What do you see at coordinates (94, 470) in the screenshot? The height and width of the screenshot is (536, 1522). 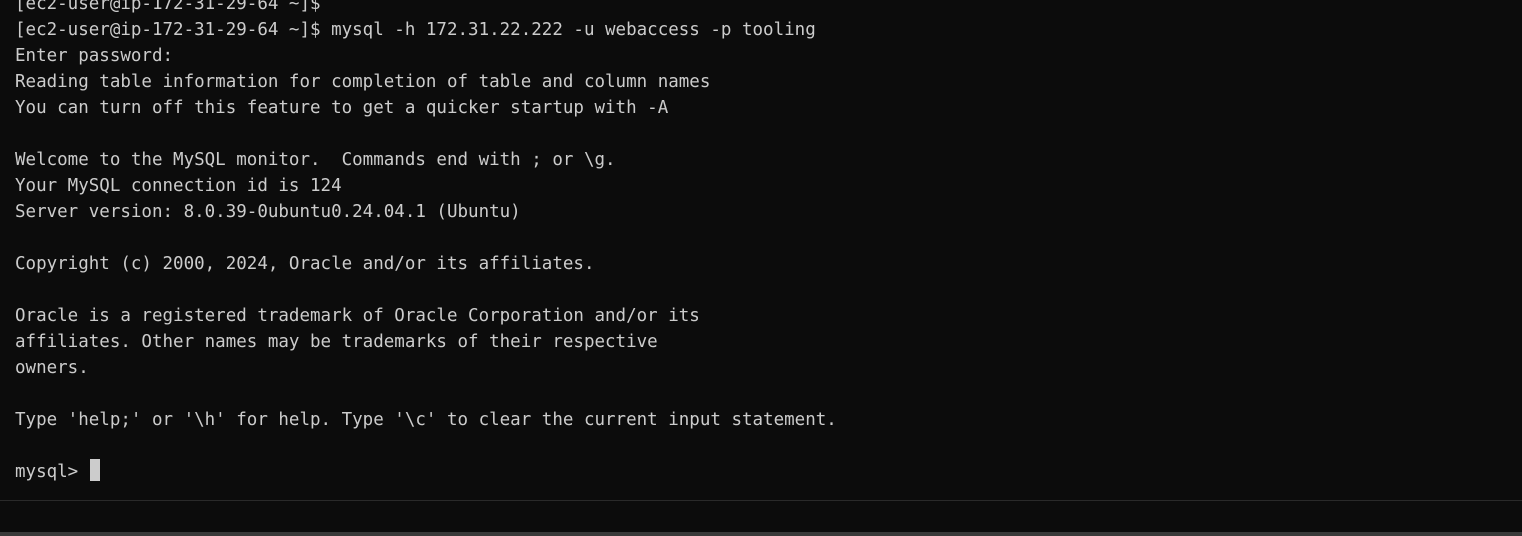 I see `text-cursor` at bounding box center [94, 470].